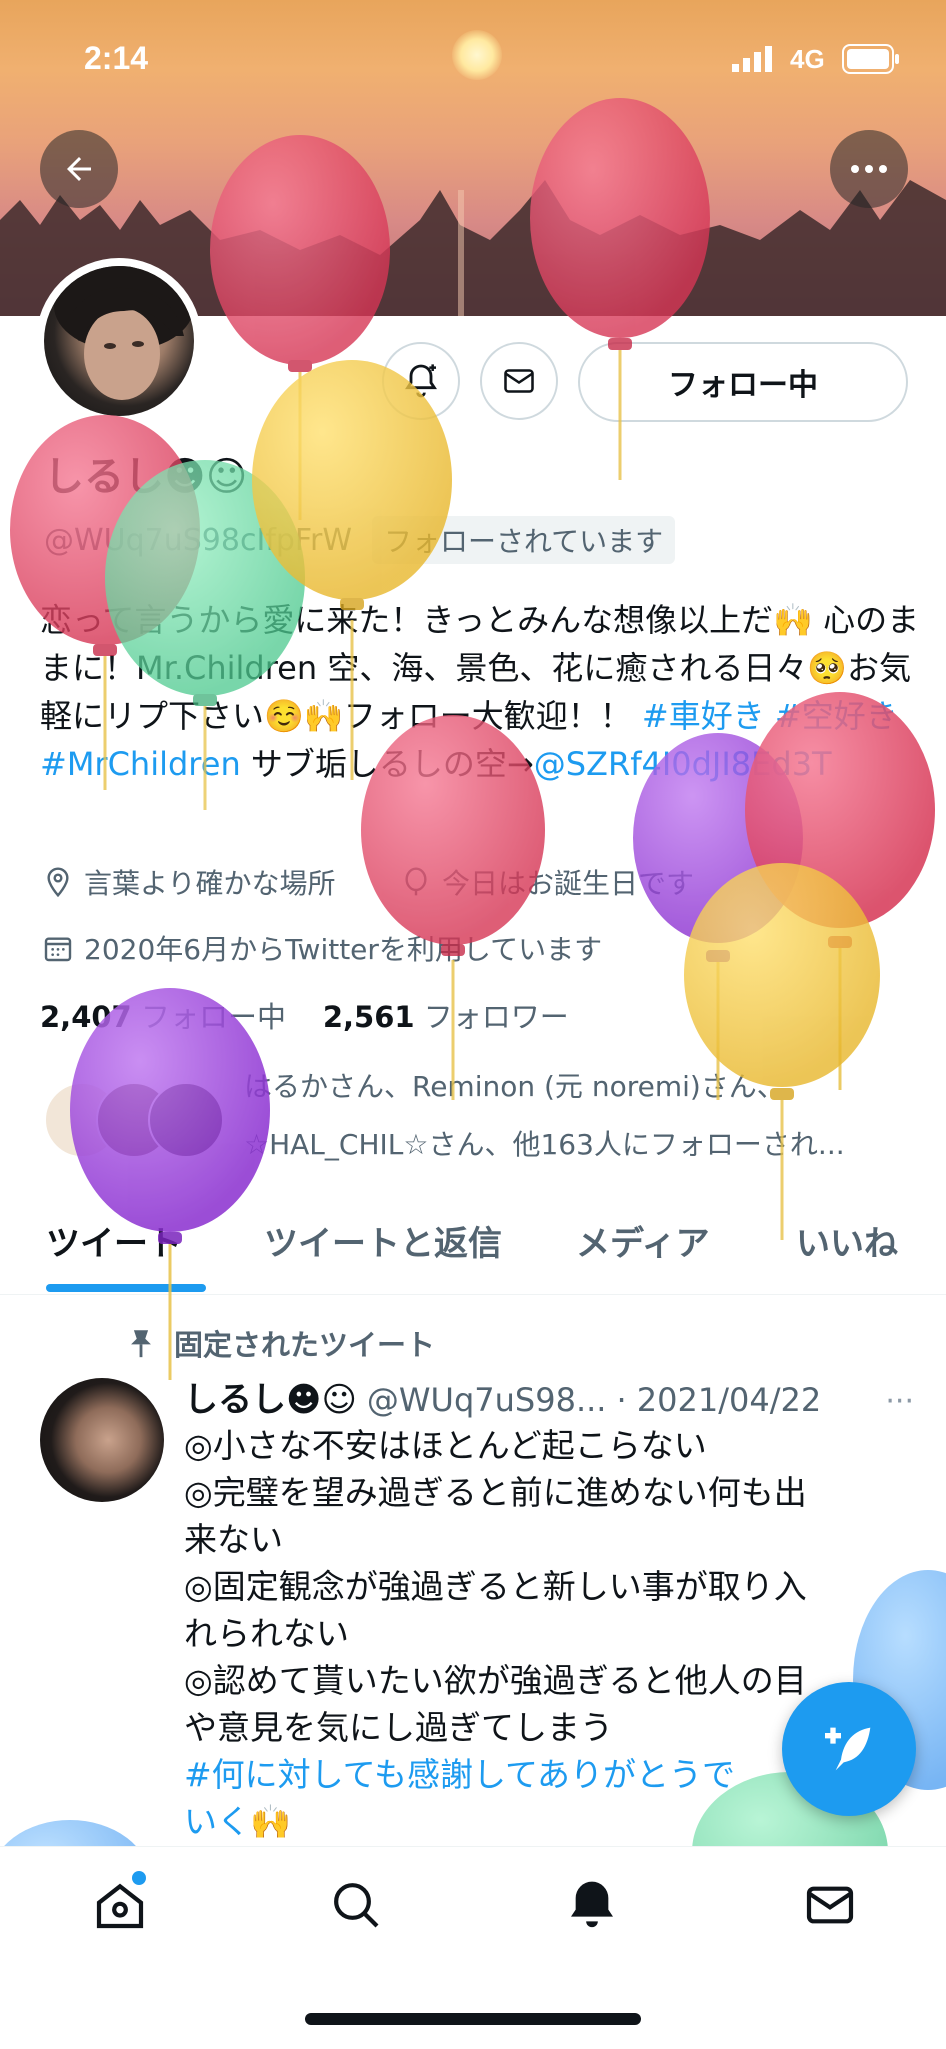 The width and height of the screenshot is (946, 2049). I want to click on tweet-header: しるし☻☺ @WUq7uS98... · 2021/04/22 ···, so click(549, 1396).